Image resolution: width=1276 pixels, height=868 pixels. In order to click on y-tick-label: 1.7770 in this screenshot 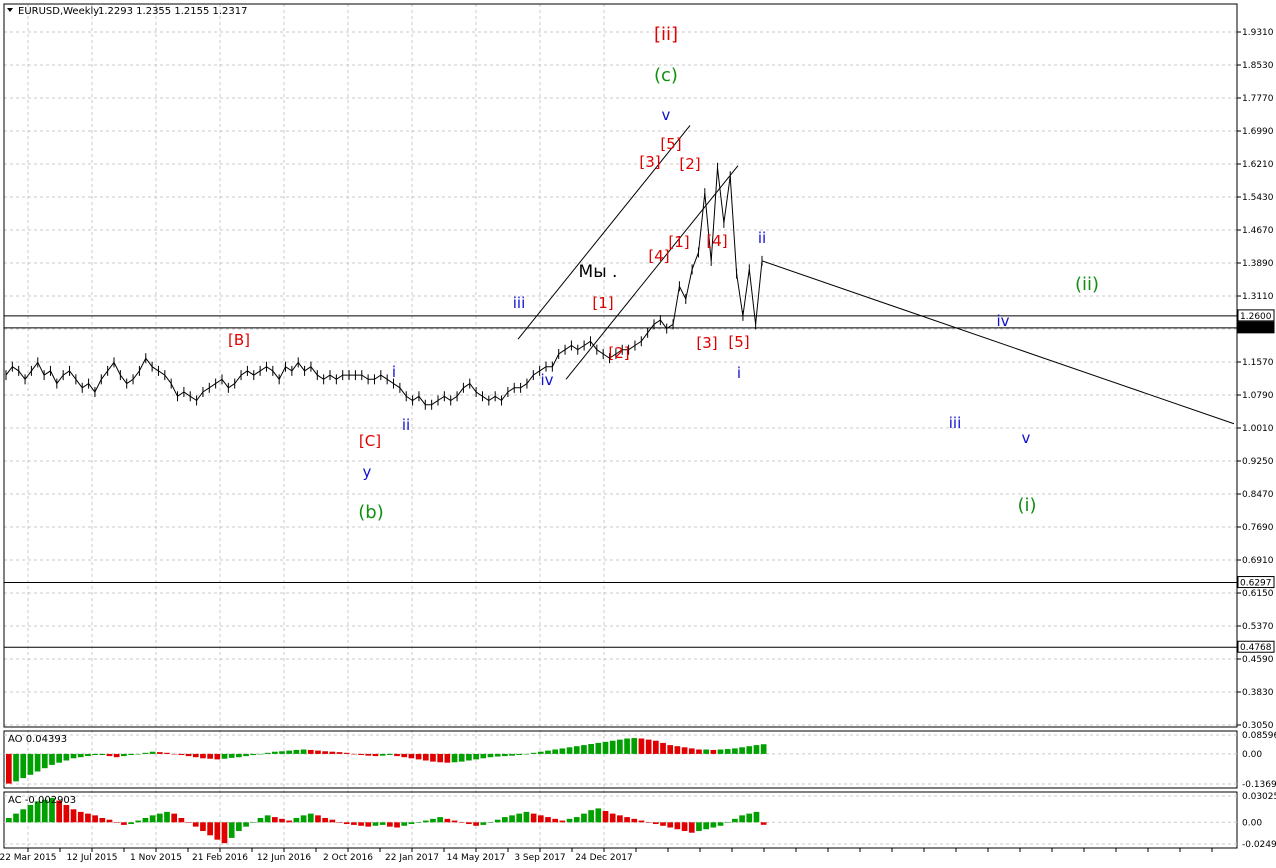, I will do `click(1258, 99)`.